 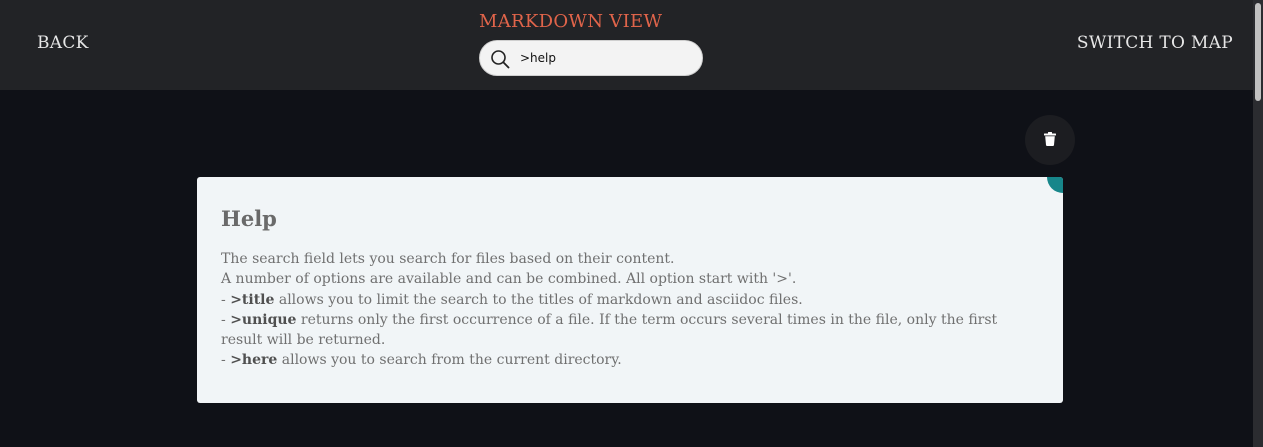 What do you see at coordinates (1055, 185) in the screenshot?
I see `corner-badge` at bounding box center [1055, 185].